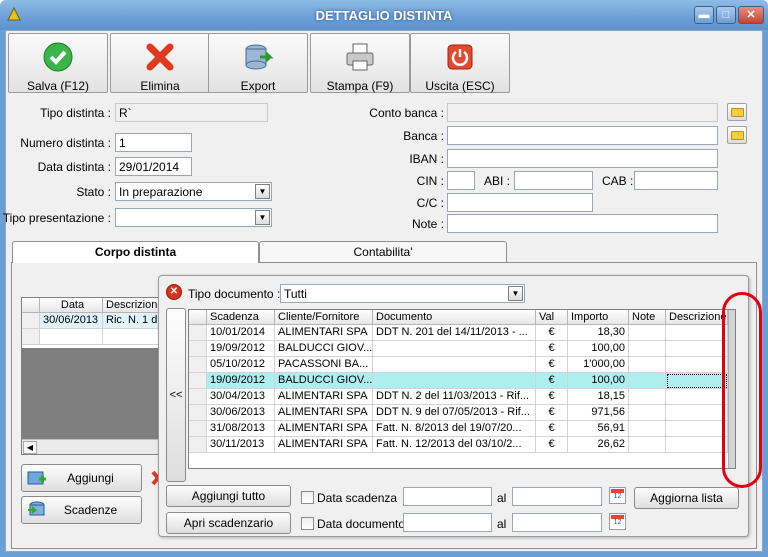  I want to click on apri-scadenzario-button: Apri scadenzario, so click(228, 523).